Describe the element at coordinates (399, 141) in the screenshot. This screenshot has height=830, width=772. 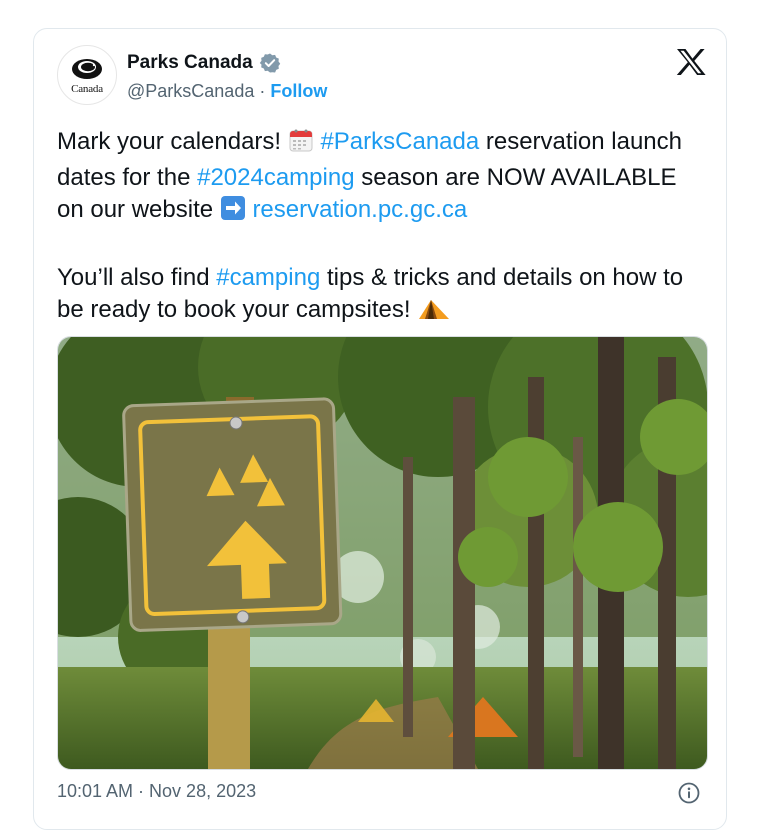
I see `hashtag-parkscanada: #ParksCanada` at that location.